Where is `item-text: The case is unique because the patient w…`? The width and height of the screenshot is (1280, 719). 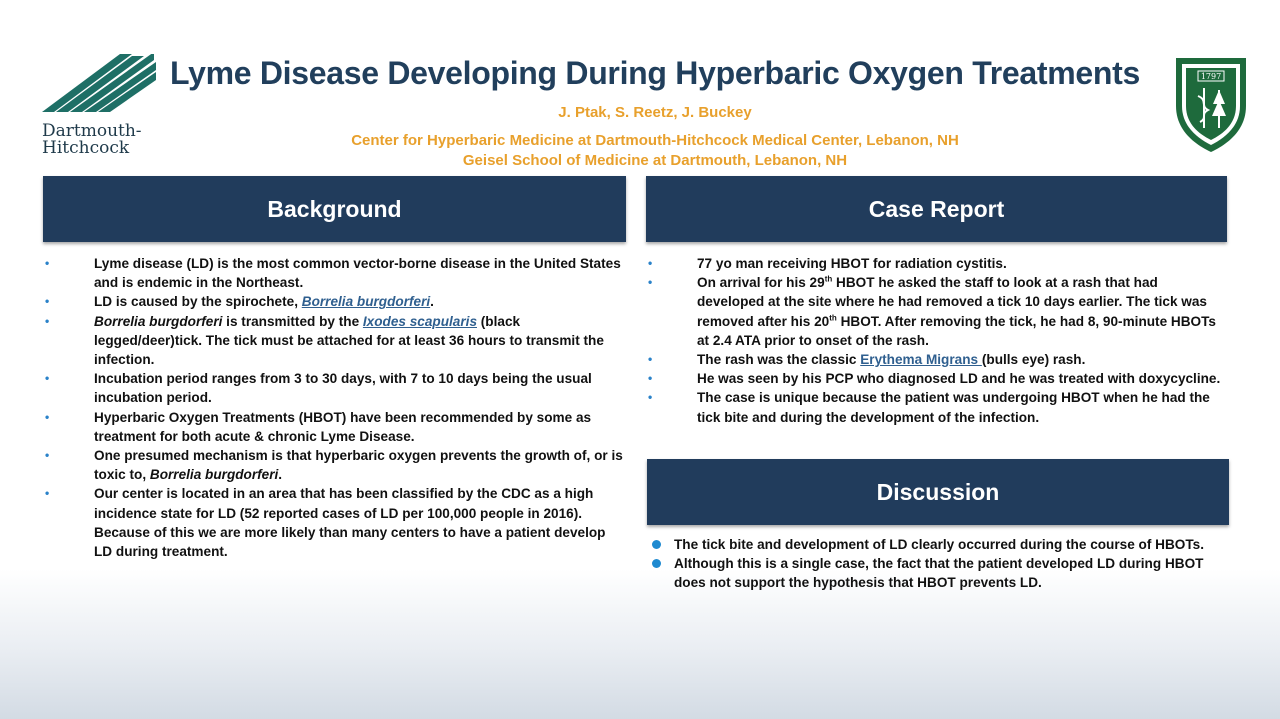 item-text: The case is unique because the patient w… is located at coordinates (953, 407).